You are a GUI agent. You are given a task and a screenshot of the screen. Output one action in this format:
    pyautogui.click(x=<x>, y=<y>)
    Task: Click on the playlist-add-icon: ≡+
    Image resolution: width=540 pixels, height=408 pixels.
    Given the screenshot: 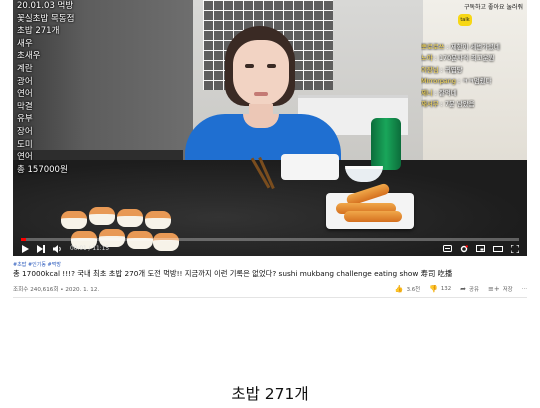 What is the action you would take?
    pyautogui.click(x=493, y=289)
    